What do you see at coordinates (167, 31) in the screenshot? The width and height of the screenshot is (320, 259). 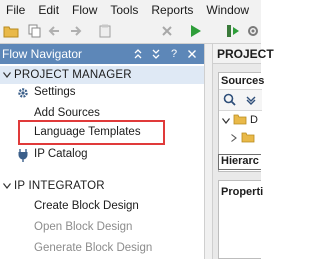 I see `delete-icon` at bounding box center [167, 31].